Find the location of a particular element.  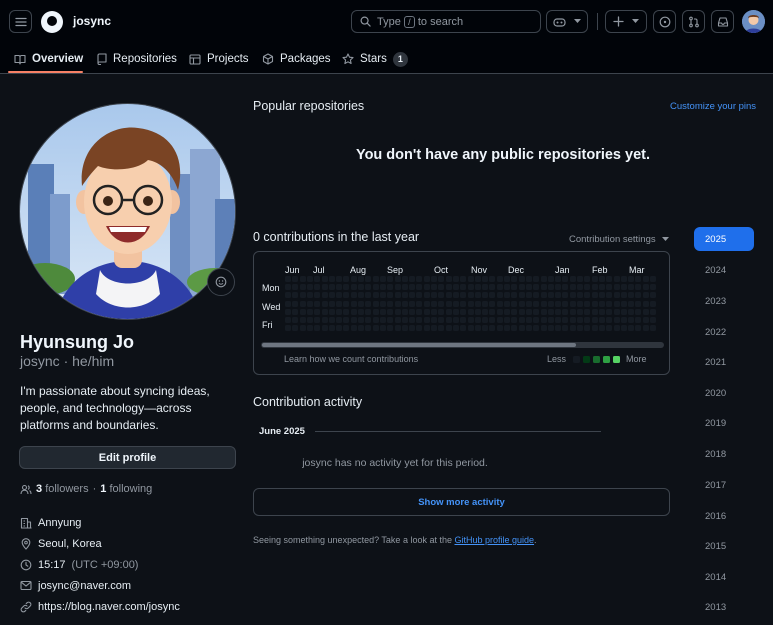

year-button-2019: 2019 is located at coordinates (724, 423).